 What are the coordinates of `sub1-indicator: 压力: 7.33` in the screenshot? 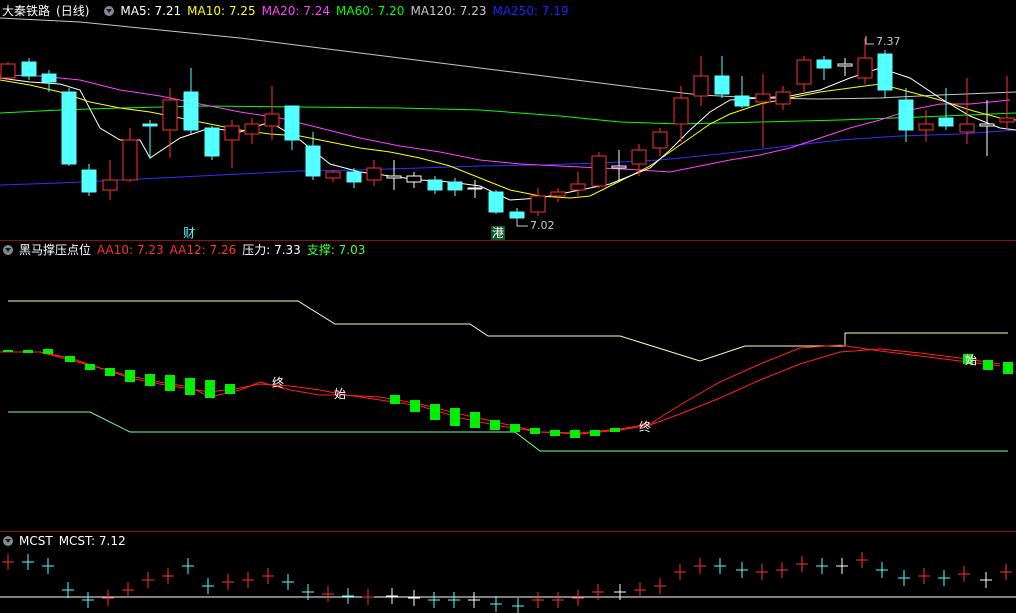 It's located at (271, 250).